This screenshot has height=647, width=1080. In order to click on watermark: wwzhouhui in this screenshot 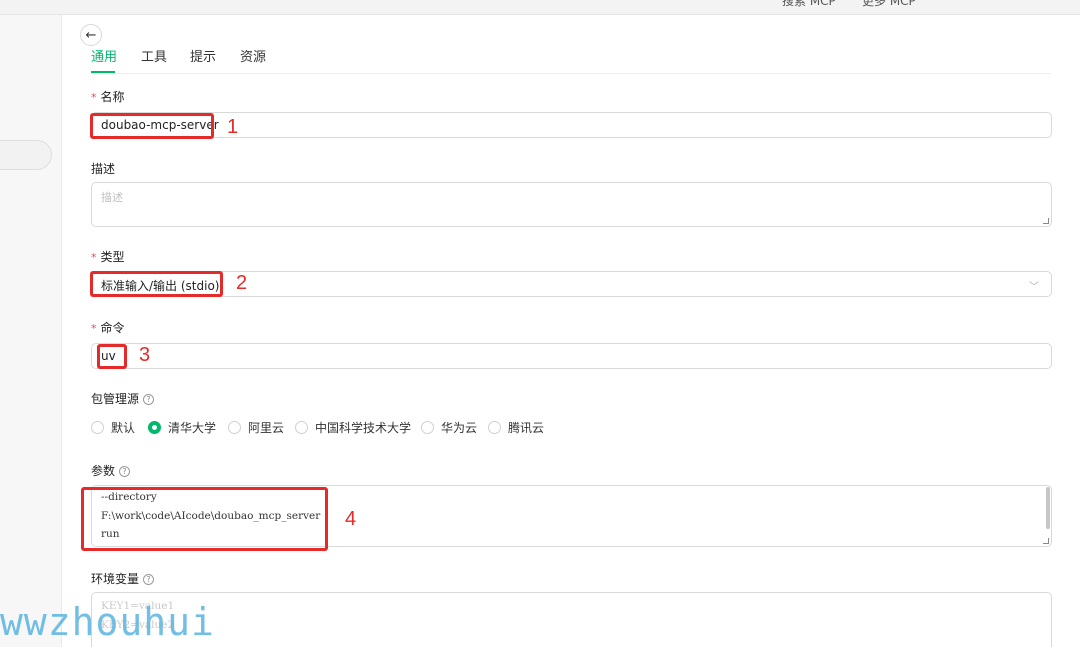, I will do `click(107, 622)`.